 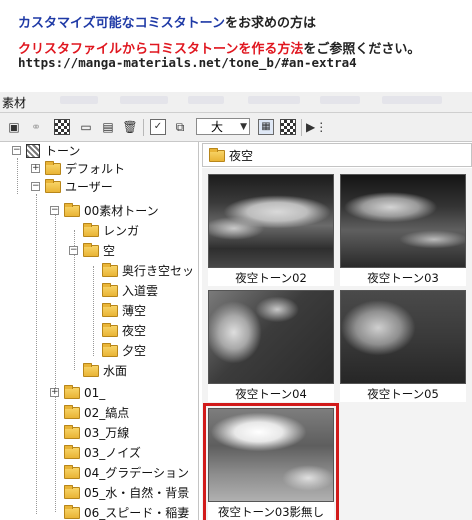 I want to click on thumbnail-item-highlighted: 夜空トーン03影無し, so click(x=271, y=461).